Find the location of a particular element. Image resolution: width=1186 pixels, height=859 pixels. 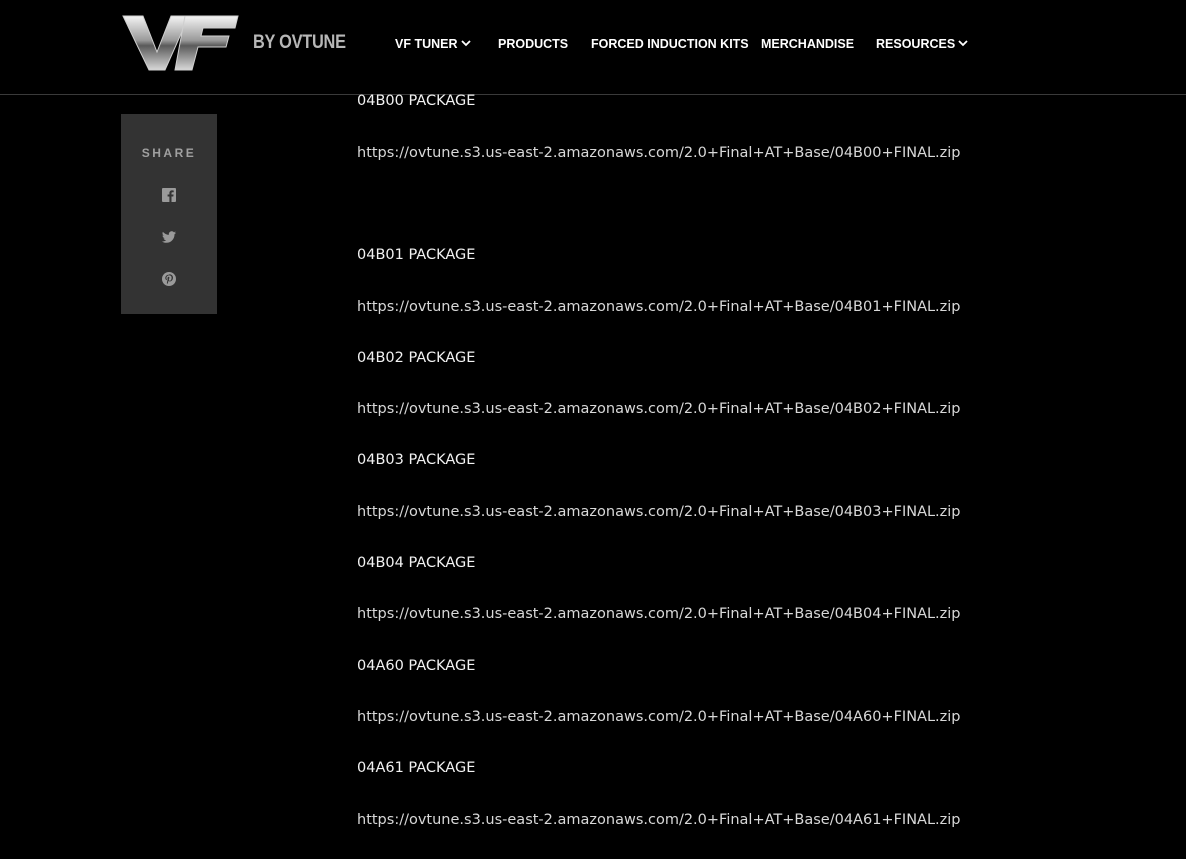

nav-item-products: PRODUCTS is located at coordinates (533, 44).